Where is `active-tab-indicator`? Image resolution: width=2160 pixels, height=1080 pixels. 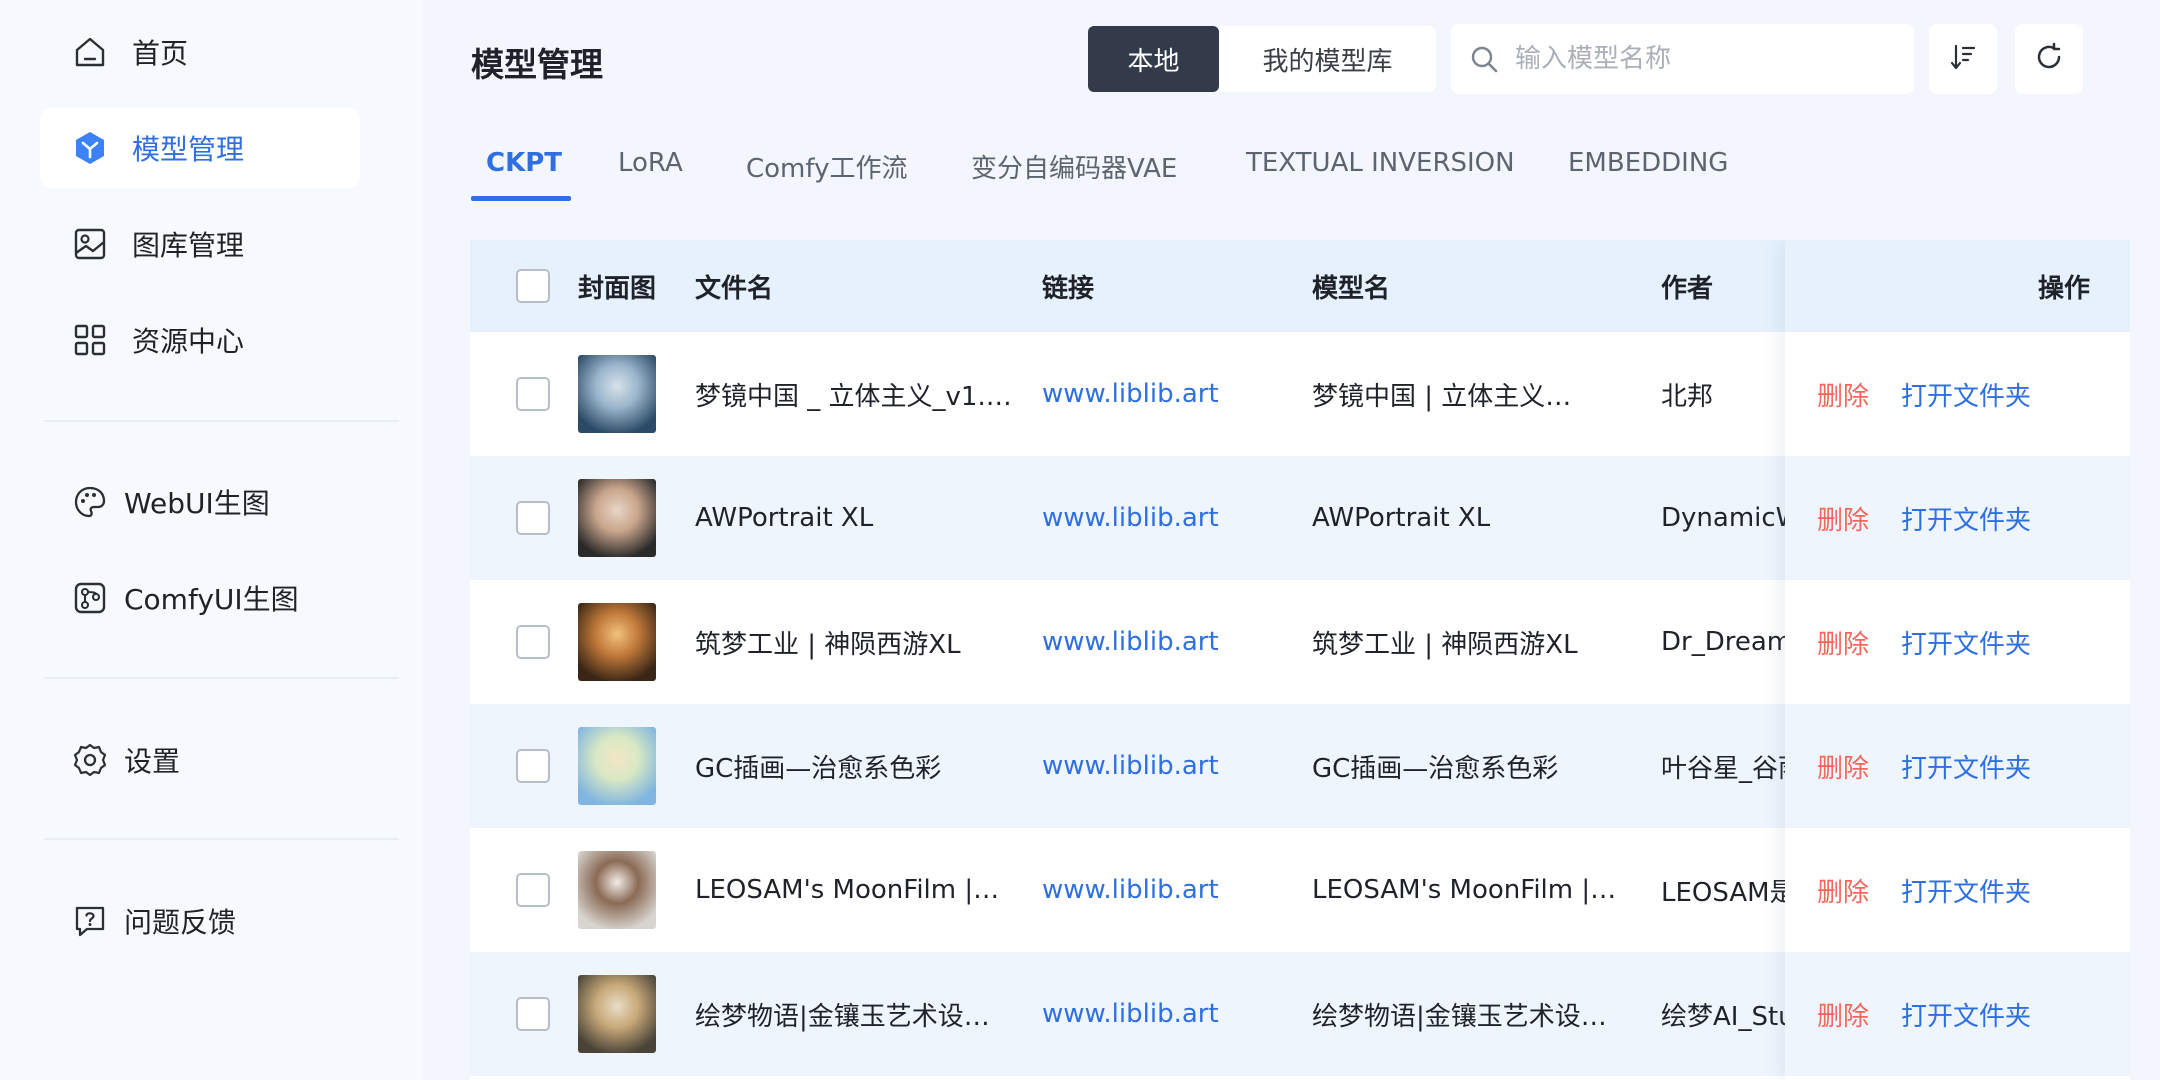 active-tab-indicator is located at coordinates (521, 198).